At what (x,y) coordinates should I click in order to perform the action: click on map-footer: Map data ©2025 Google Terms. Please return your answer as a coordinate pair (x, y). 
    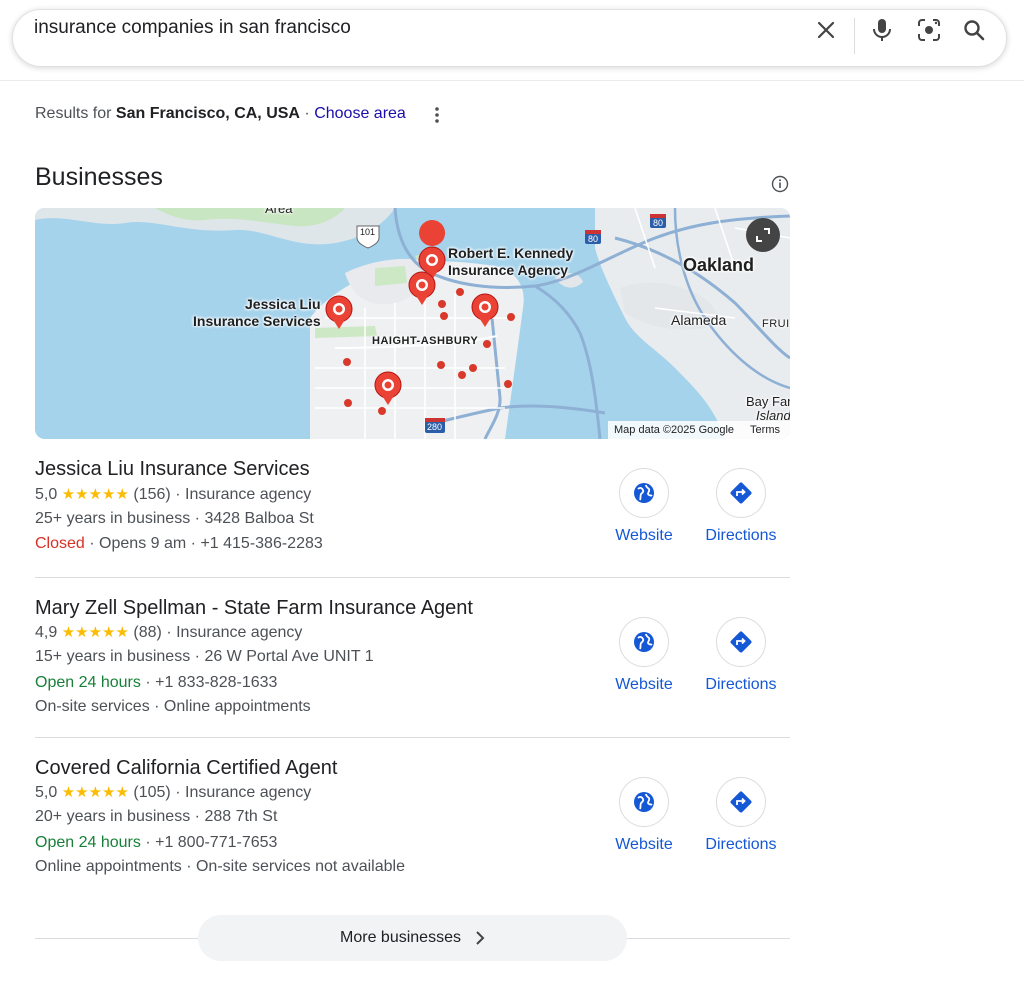
    Looking at the image, I should click on (699, 430).